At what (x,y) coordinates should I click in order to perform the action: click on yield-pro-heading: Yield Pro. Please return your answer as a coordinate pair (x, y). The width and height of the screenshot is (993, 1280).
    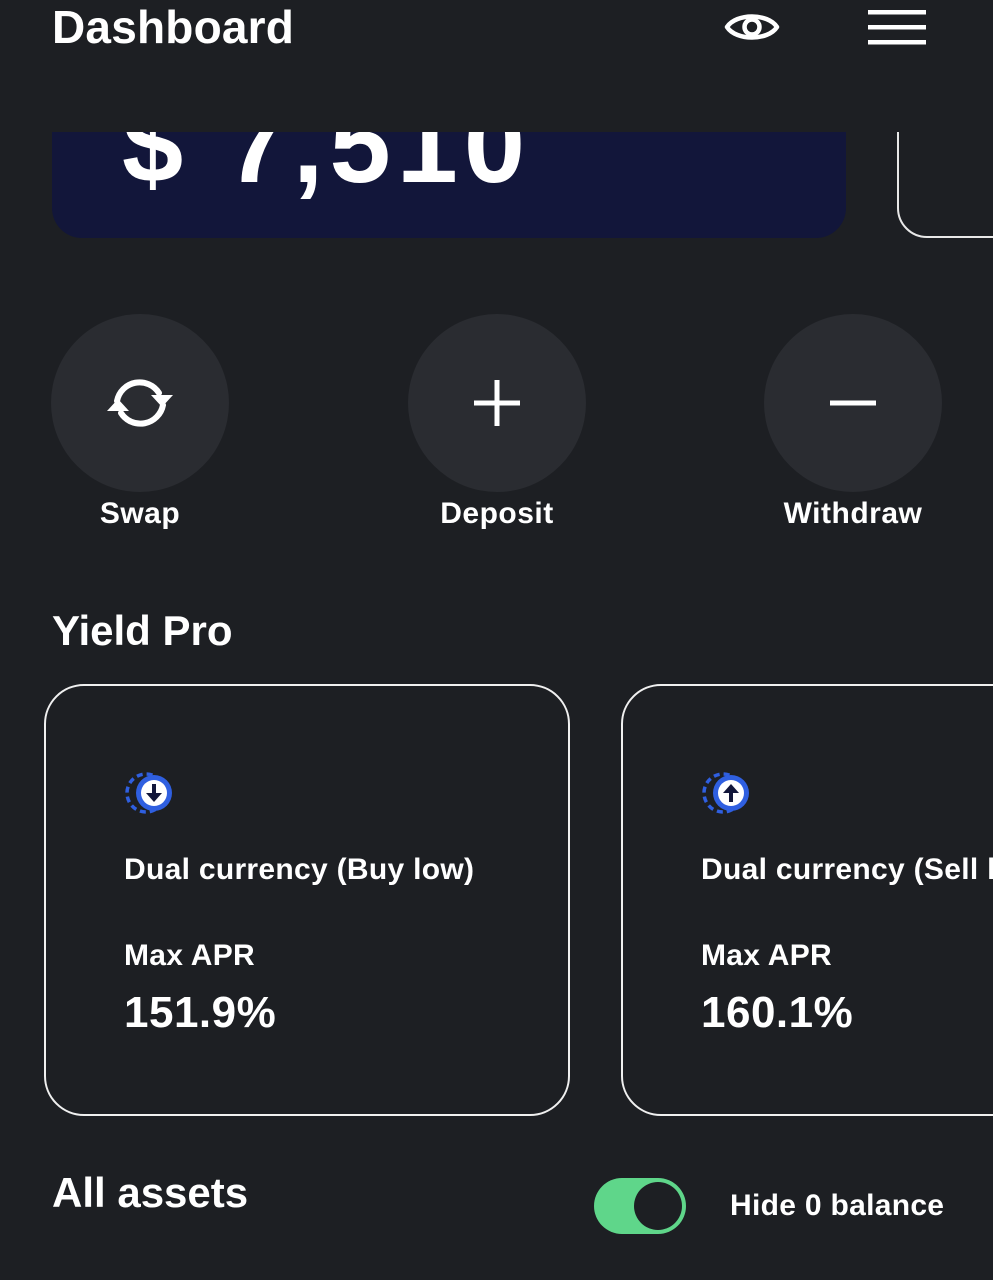
    Looking at the image, I should click on (142, 630).